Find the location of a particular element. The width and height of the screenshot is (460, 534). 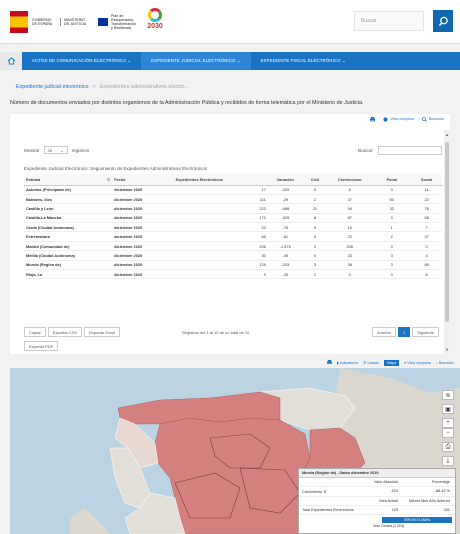

table-cell: -329 is located at coordinates (285, 218).